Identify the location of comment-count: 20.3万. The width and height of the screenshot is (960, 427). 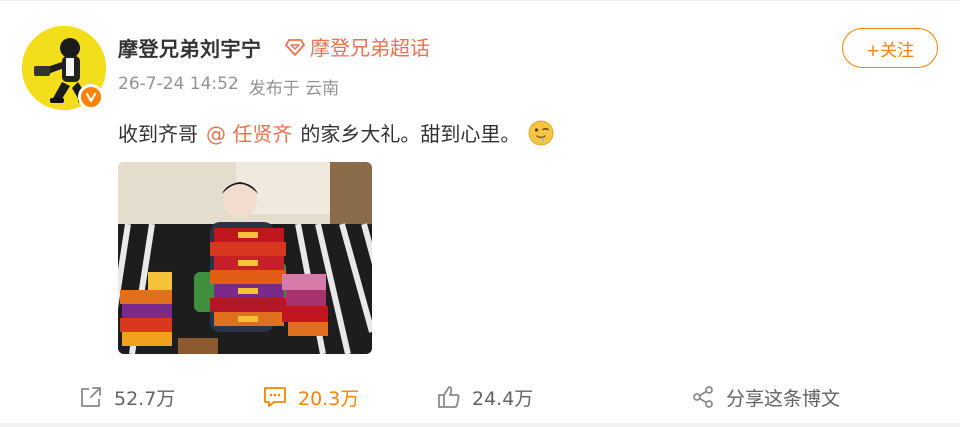
(329, 398).